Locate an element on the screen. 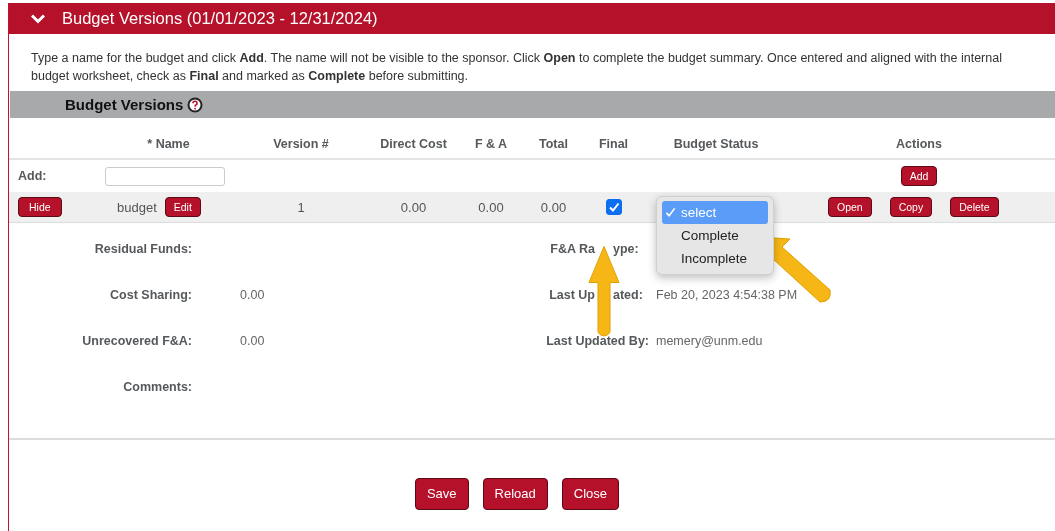 Image resolution: width=1055 pixels, height=531 pixels. field-label: Comments: is located at coordinates (157, 387).